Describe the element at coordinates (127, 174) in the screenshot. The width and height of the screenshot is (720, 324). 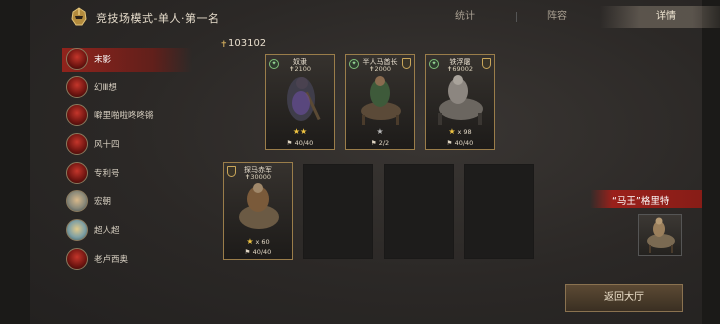
I see `player-item: 专利号` at that location.